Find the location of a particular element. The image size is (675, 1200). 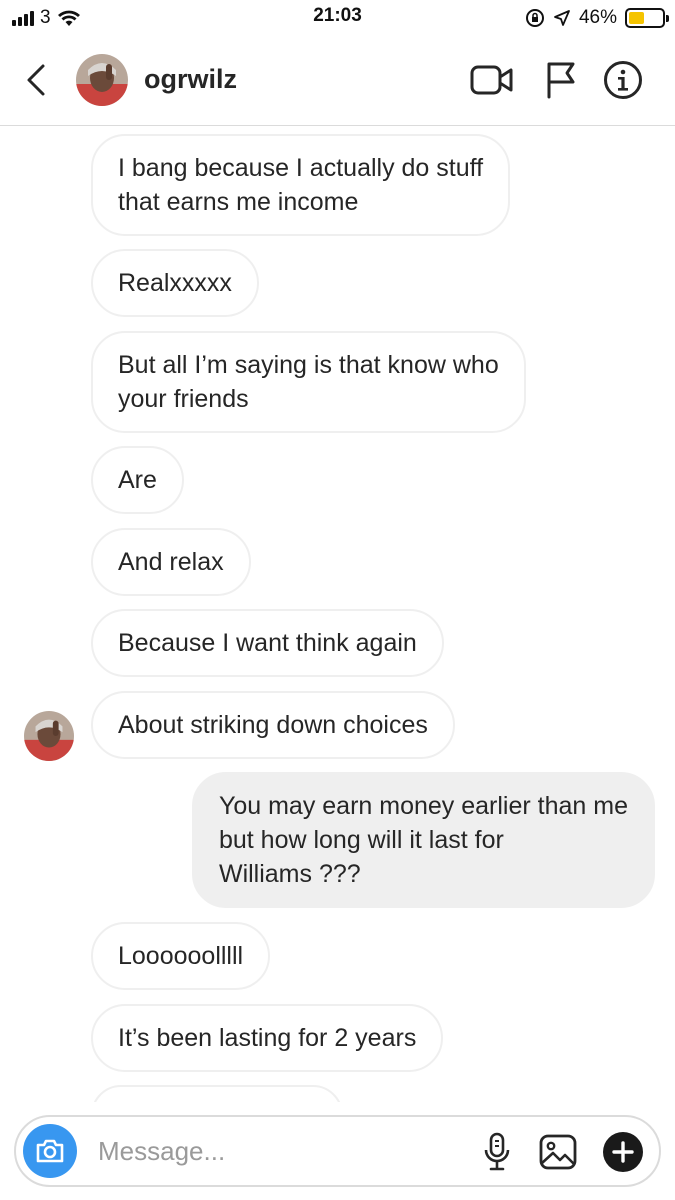

message-bubble: Are is located at coordinates (137, 480).